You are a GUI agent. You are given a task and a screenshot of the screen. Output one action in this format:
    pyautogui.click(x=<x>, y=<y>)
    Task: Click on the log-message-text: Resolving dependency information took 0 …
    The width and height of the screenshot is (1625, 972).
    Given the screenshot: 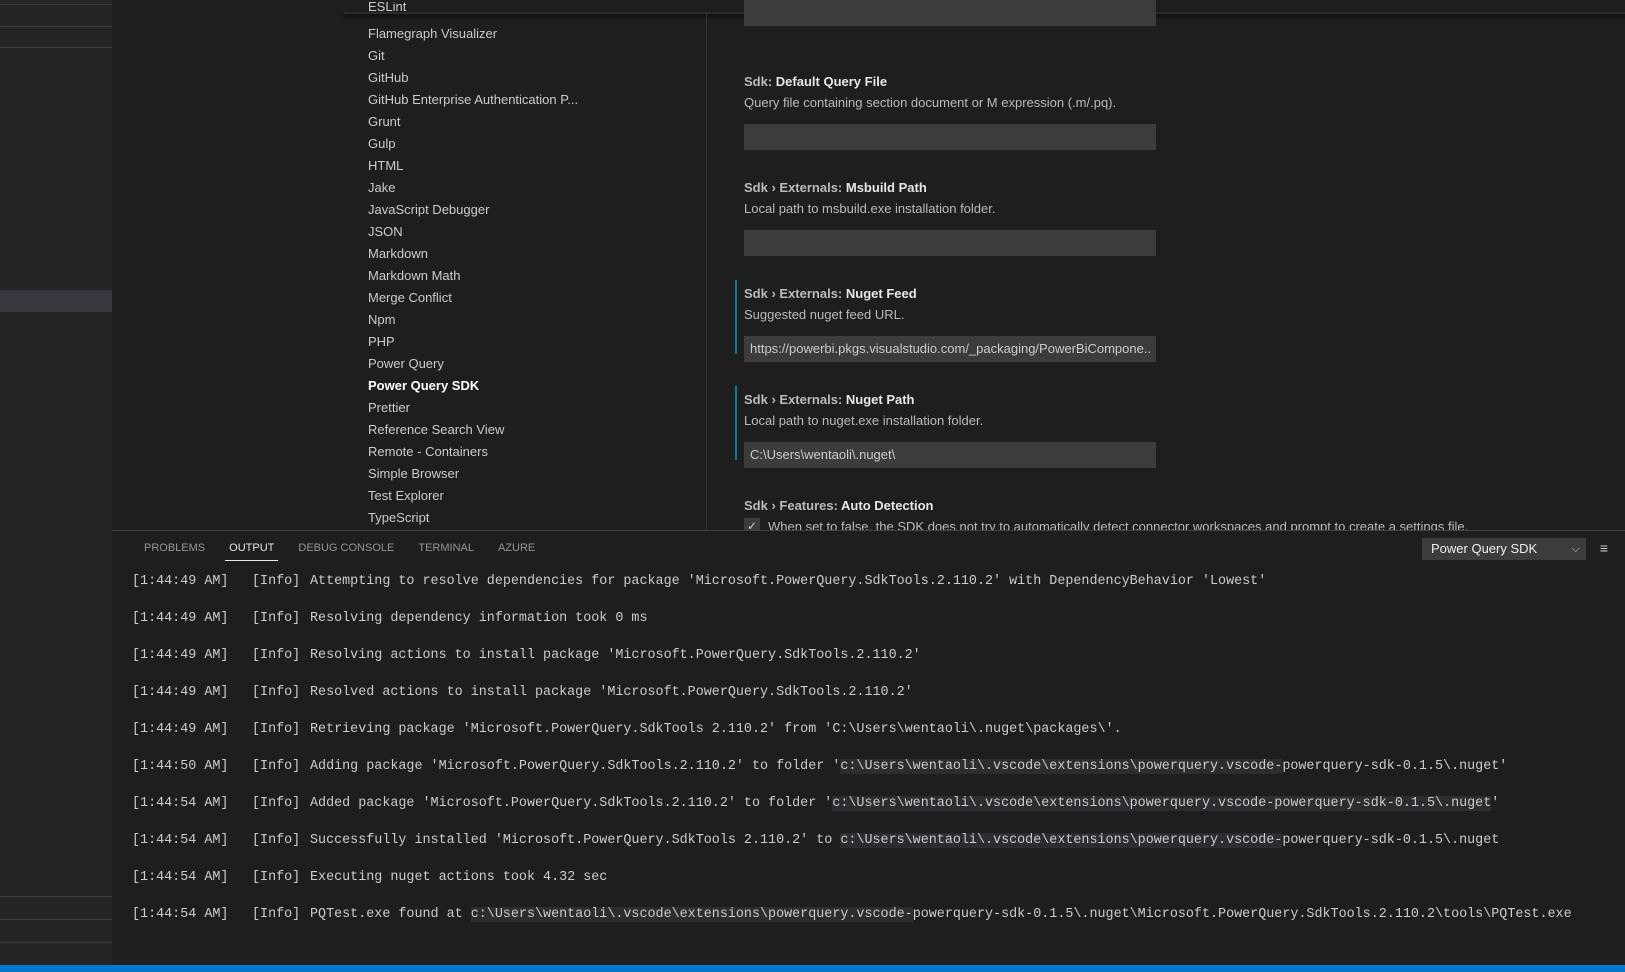 What is the action you would take?
    pyautogui.click(x=479, y=618)
    